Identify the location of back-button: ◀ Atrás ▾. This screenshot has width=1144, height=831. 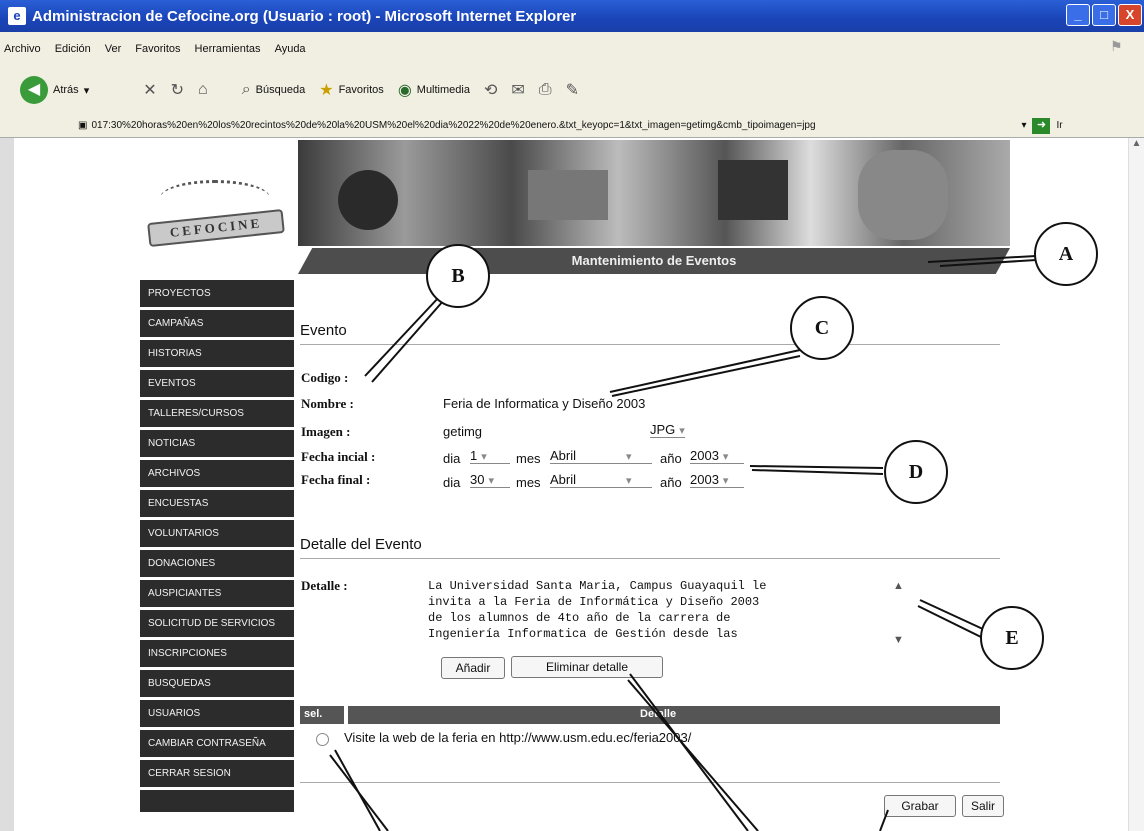
(54, 90).